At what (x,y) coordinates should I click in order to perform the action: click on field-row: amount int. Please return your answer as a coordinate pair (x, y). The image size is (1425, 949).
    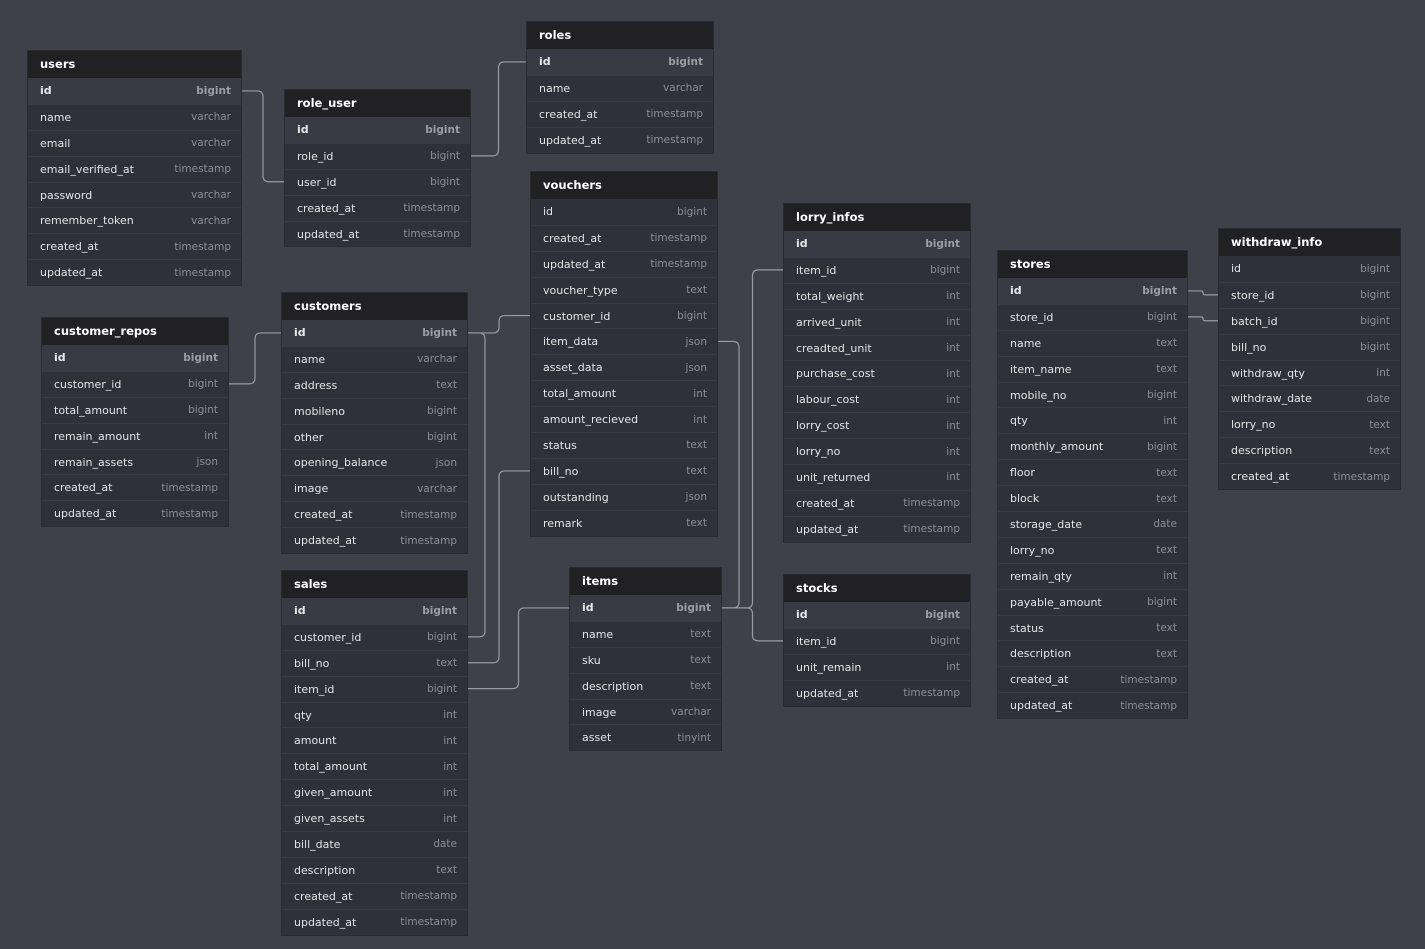
    Looking at the image, I should click on (374, 740).